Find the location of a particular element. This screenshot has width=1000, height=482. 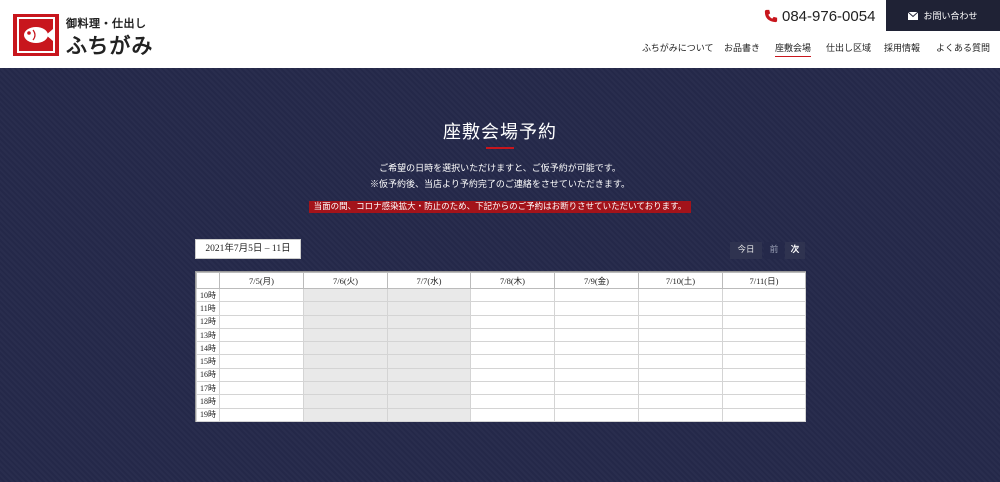

hour-row: 15時 is located at coordinates (501, 361).